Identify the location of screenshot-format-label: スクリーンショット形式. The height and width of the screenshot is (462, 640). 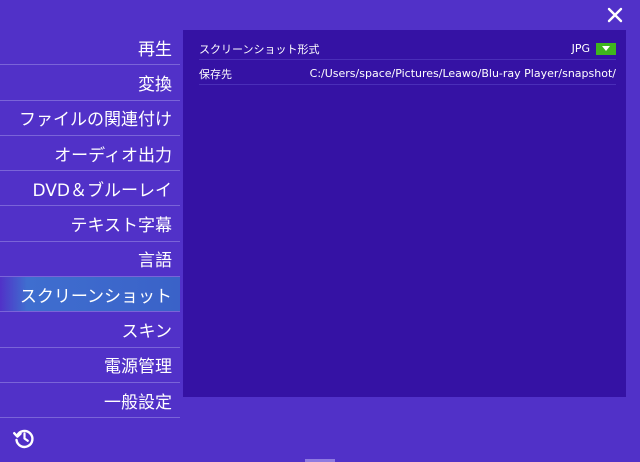
(259, 49).